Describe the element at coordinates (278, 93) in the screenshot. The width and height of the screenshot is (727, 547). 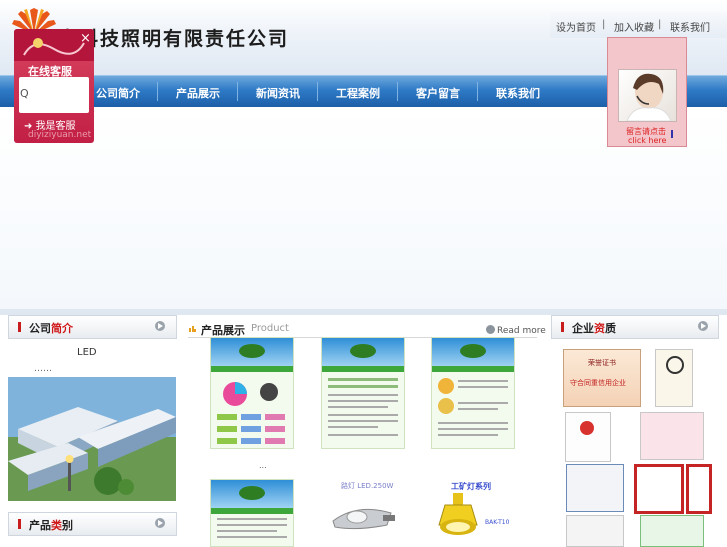
I see `nav-item-news: 新闻资讯` at that location.